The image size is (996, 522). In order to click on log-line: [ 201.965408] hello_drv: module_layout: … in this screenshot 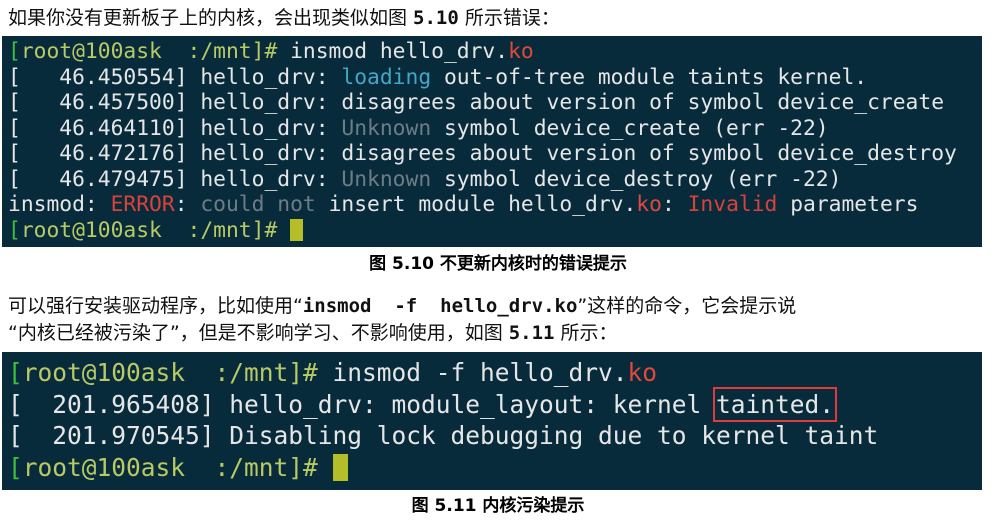, I will do `click(423, 404)`.